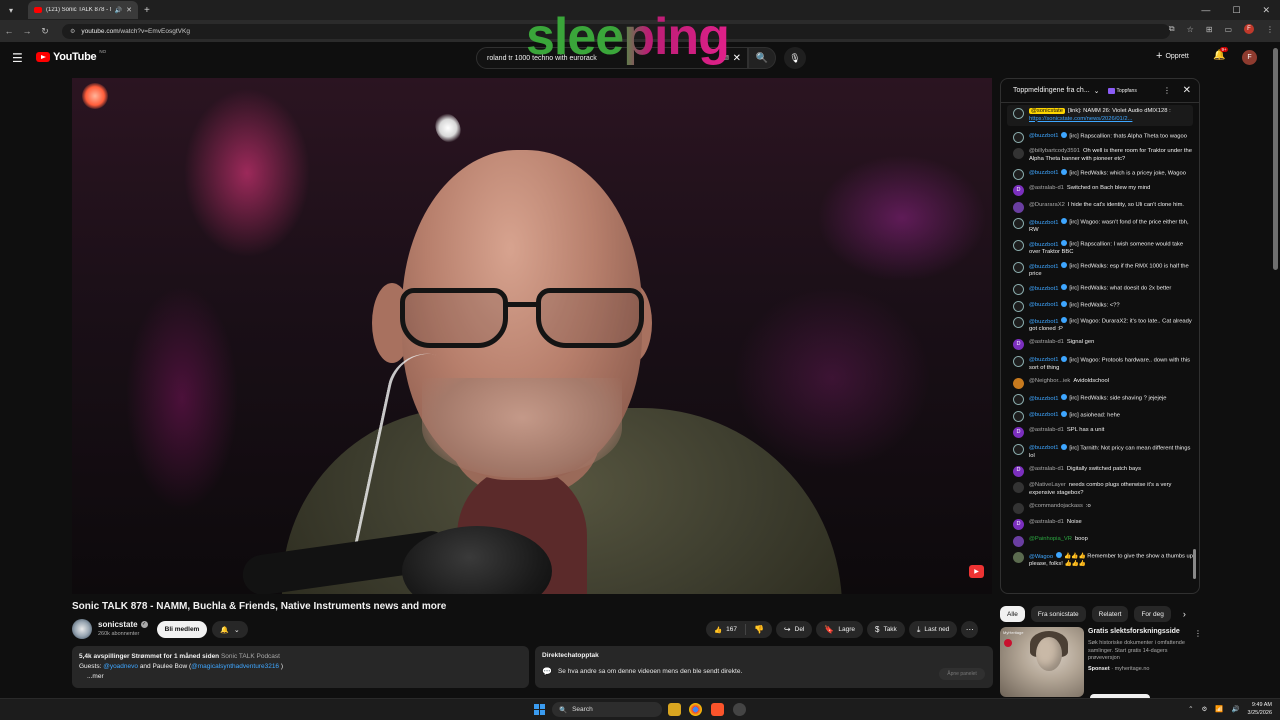 The height and width of the screenshot is (720, 1280). I want to click on chat-author-name: @sonicstate, so click(1047, 111).